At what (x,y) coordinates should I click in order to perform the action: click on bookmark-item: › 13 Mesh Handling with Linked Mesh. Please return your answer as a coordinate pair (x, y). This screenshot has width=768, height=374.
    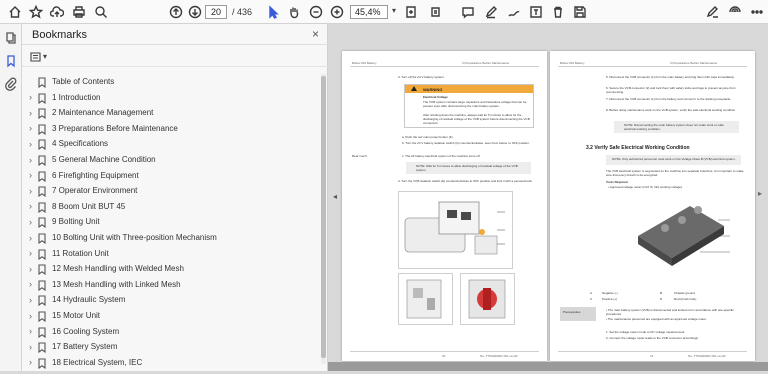
    Looking at the image, I should click on (171, 284).